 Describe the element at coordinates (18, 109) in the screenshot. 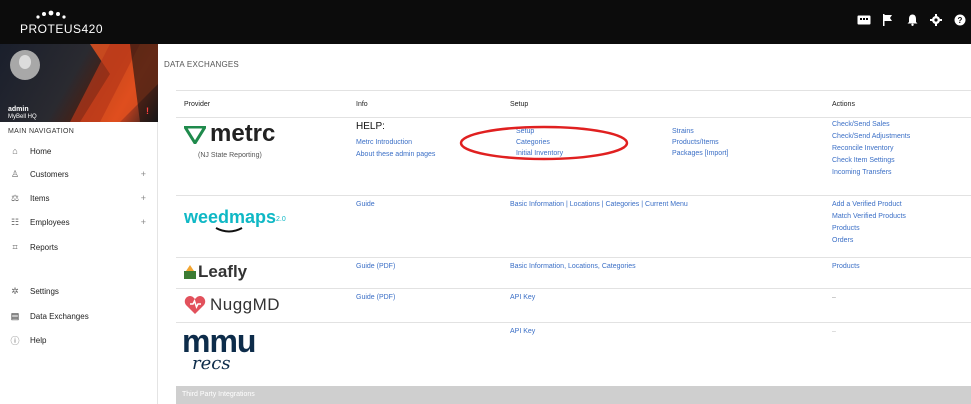

I see `user-name: admin` at that location.